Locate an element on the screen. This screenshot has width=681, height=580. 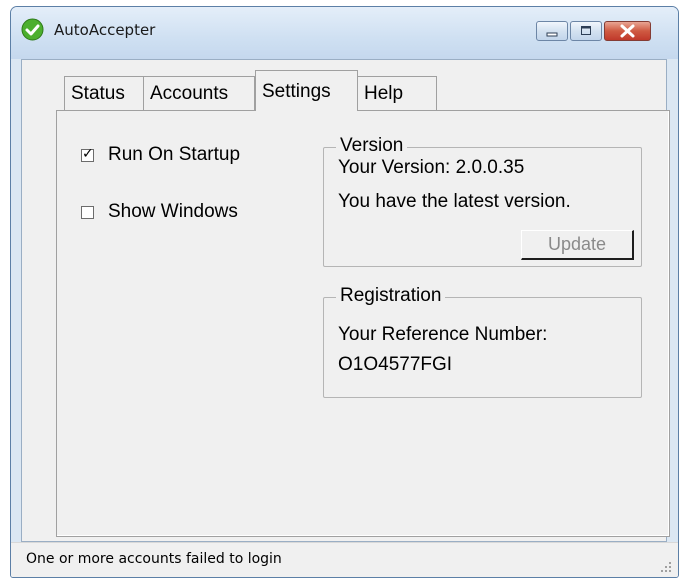
tab-settings-label: Settings is located at coordinates (296, 91).